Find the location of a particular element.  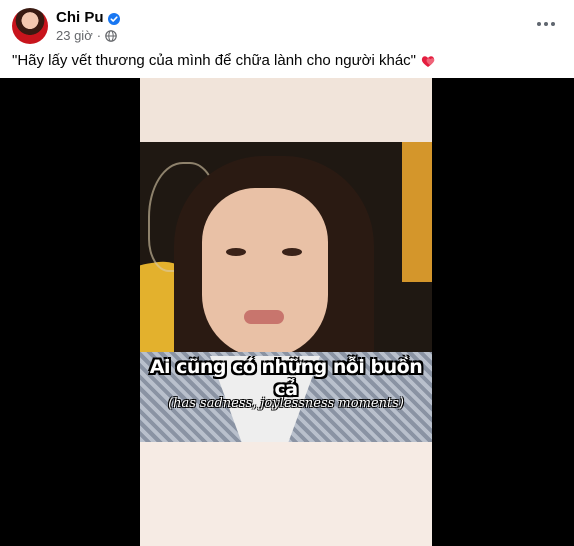

more-options-button is located at coordinates (546, 24).